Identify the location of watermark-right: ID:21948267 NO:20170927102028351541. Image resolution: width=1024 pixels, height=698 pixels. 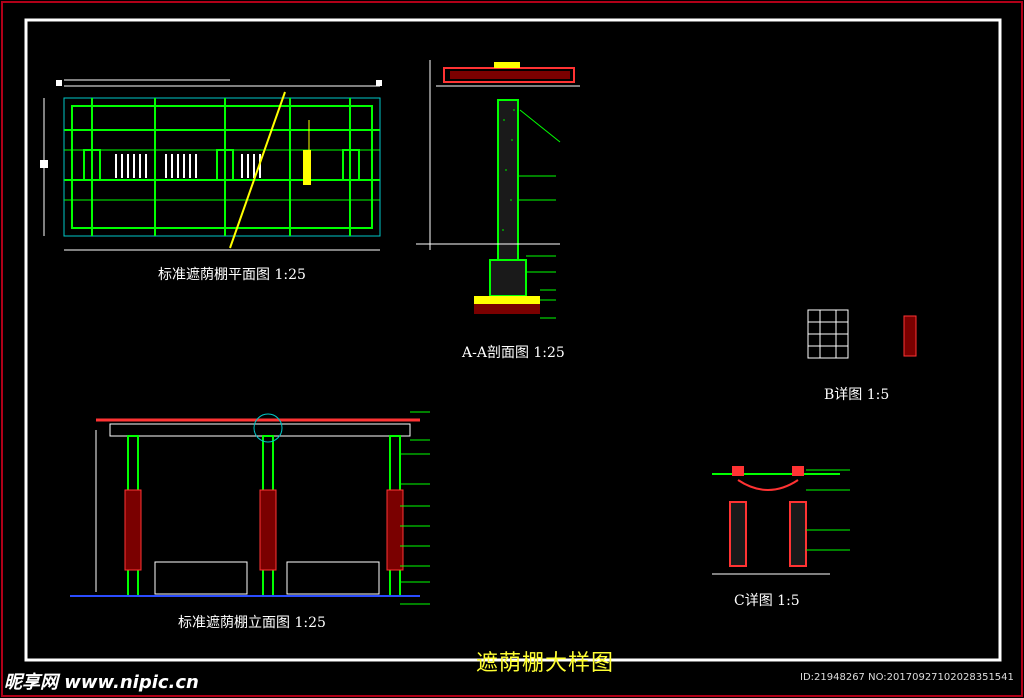
(907, 677).